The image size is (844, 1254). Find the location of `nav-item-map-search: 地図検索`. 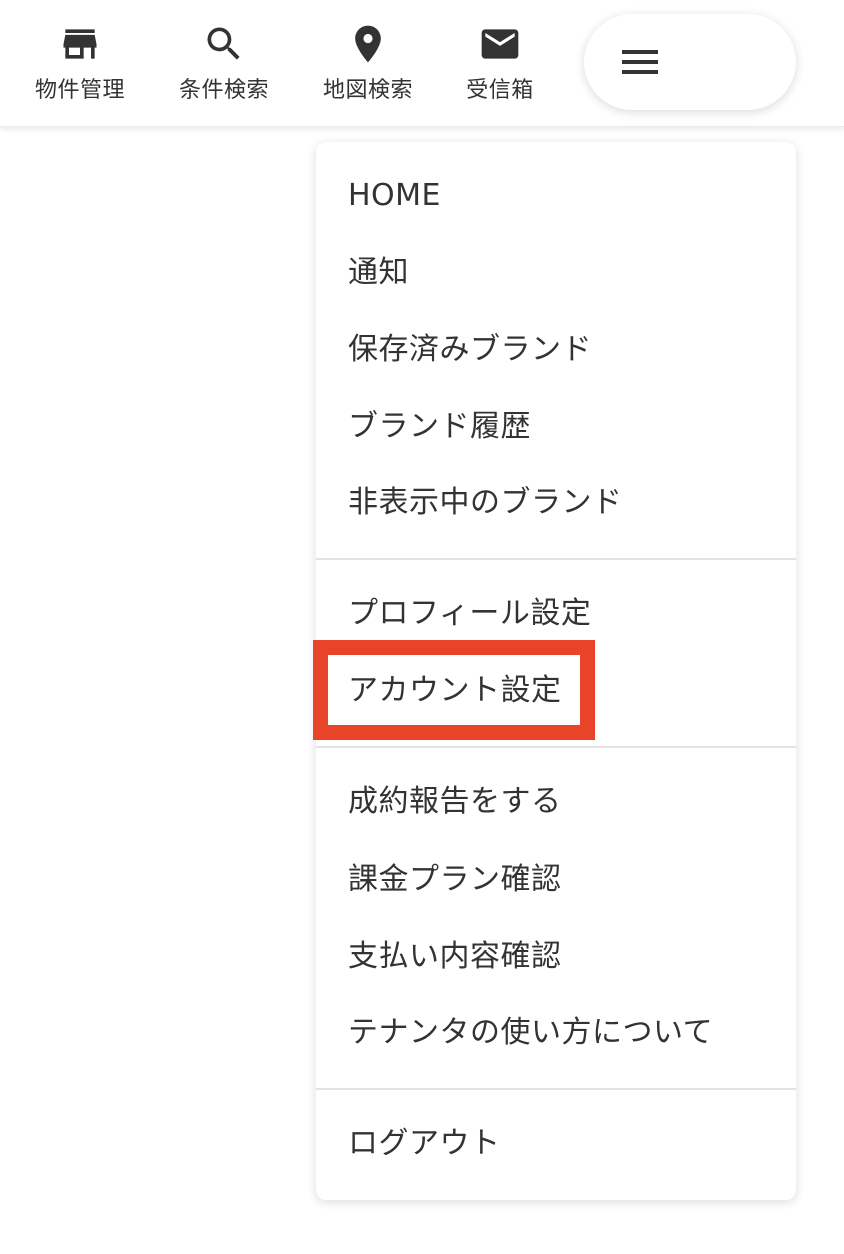

nav-item-map-search: 地図検索 is located at coordinates (368, 67).